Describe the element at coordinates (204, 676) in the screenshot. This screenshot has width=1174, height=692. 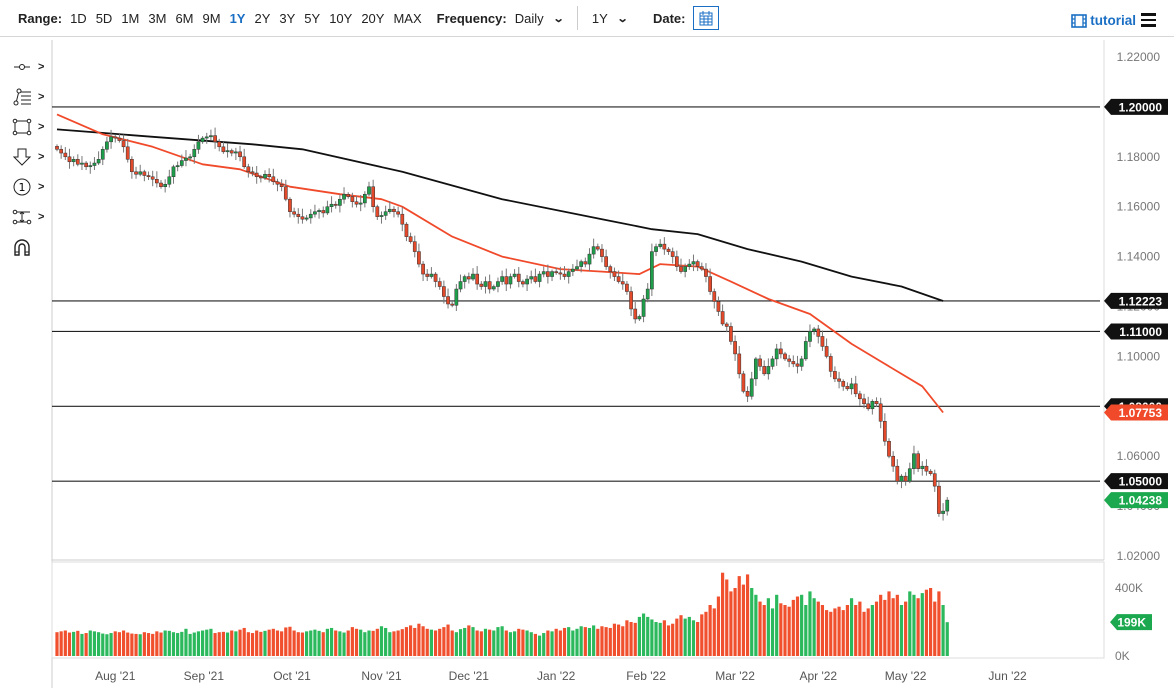
I see `date-tick-label: Sep '21` at that location.